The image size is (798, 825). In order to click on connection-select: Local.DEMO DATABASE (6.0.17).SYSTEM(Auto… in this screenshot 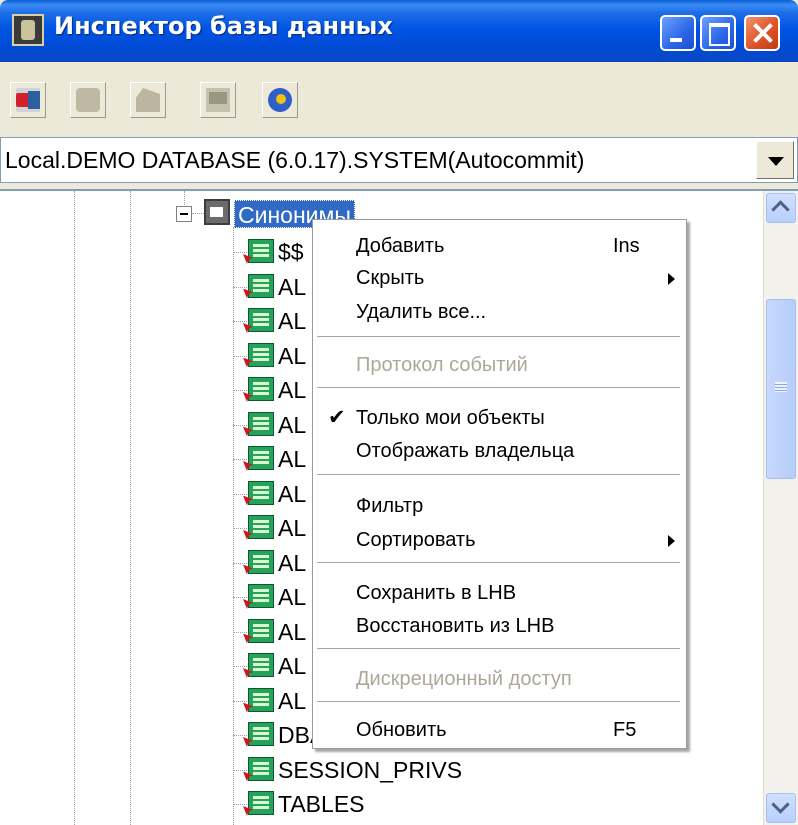, I will do `click(399, 160)`.